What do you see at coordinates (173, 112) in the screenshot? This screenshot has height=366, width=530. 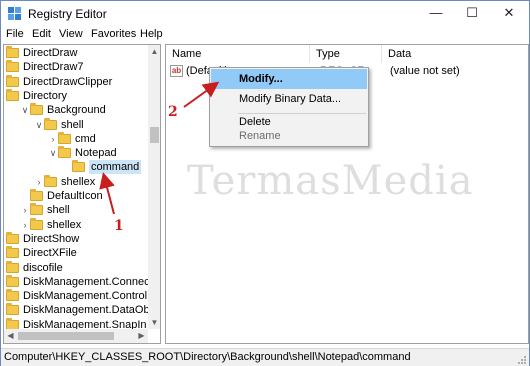 I see `annotation-label-2: 2` at bounding box center [173, 112].